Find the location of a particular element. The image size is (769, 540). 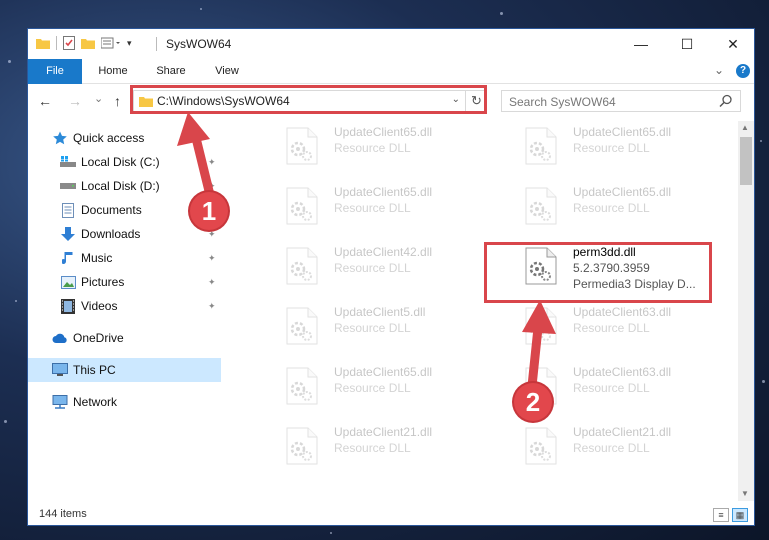

file-name: UpdateClient21.dll is located at coordinates (383, 432).